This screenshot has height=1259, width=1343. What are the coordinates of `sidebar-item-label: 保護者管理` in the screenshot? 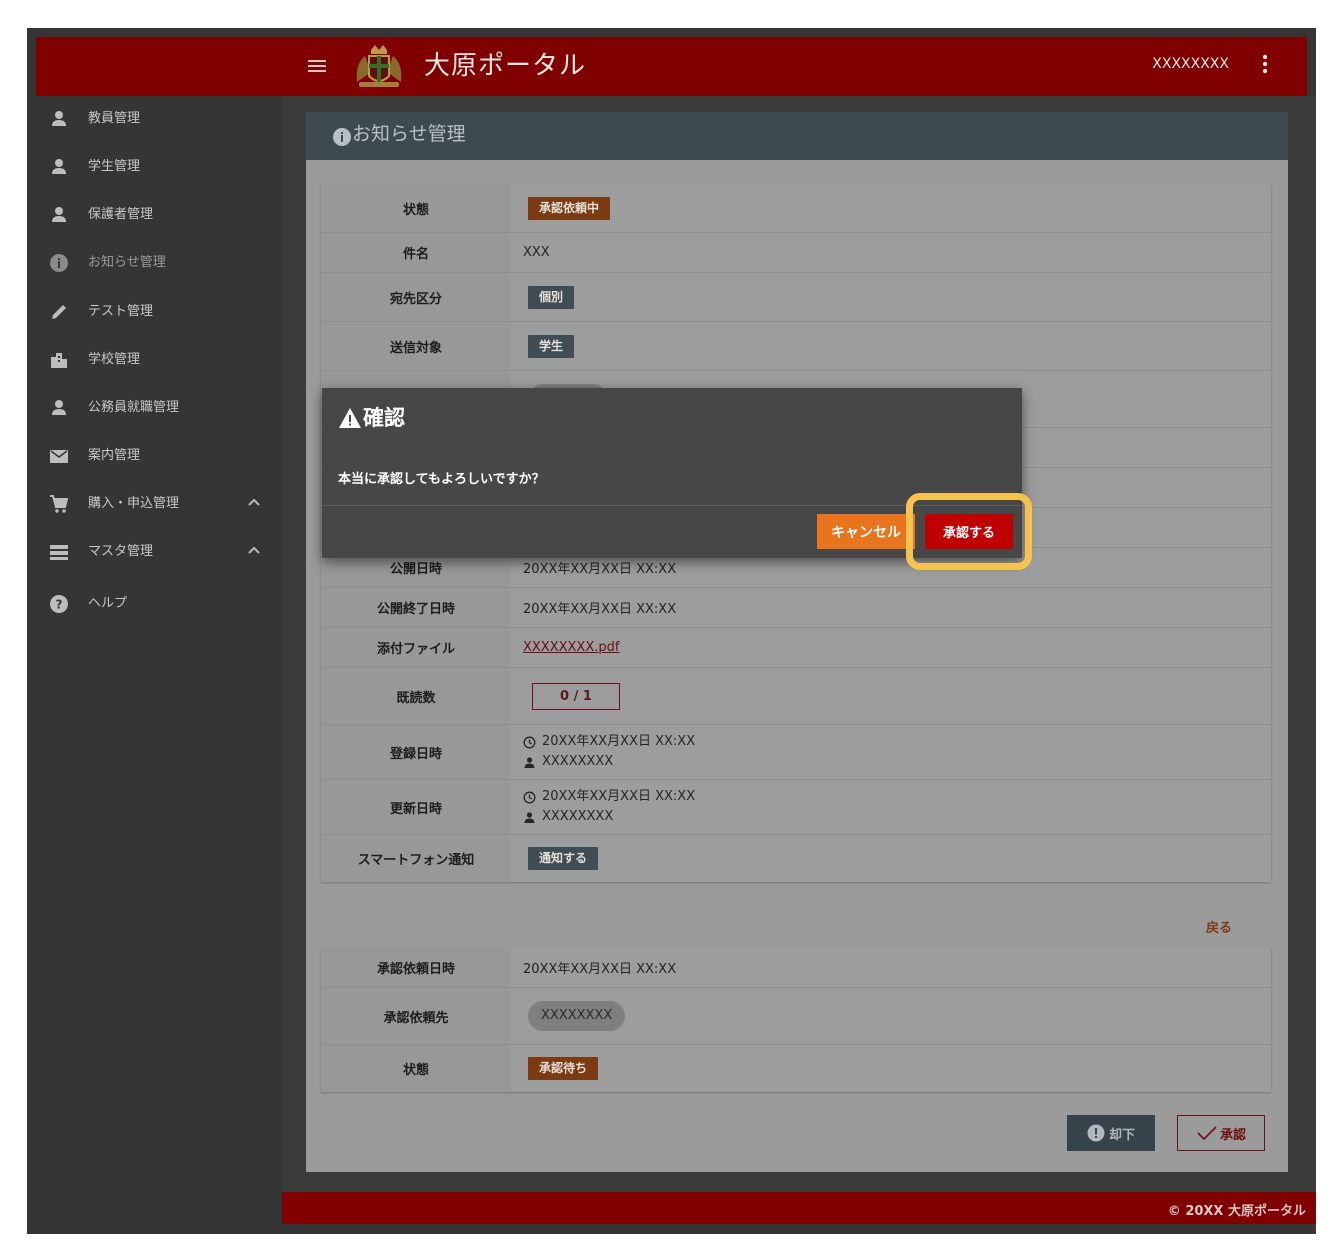 It's located at (121, 214).